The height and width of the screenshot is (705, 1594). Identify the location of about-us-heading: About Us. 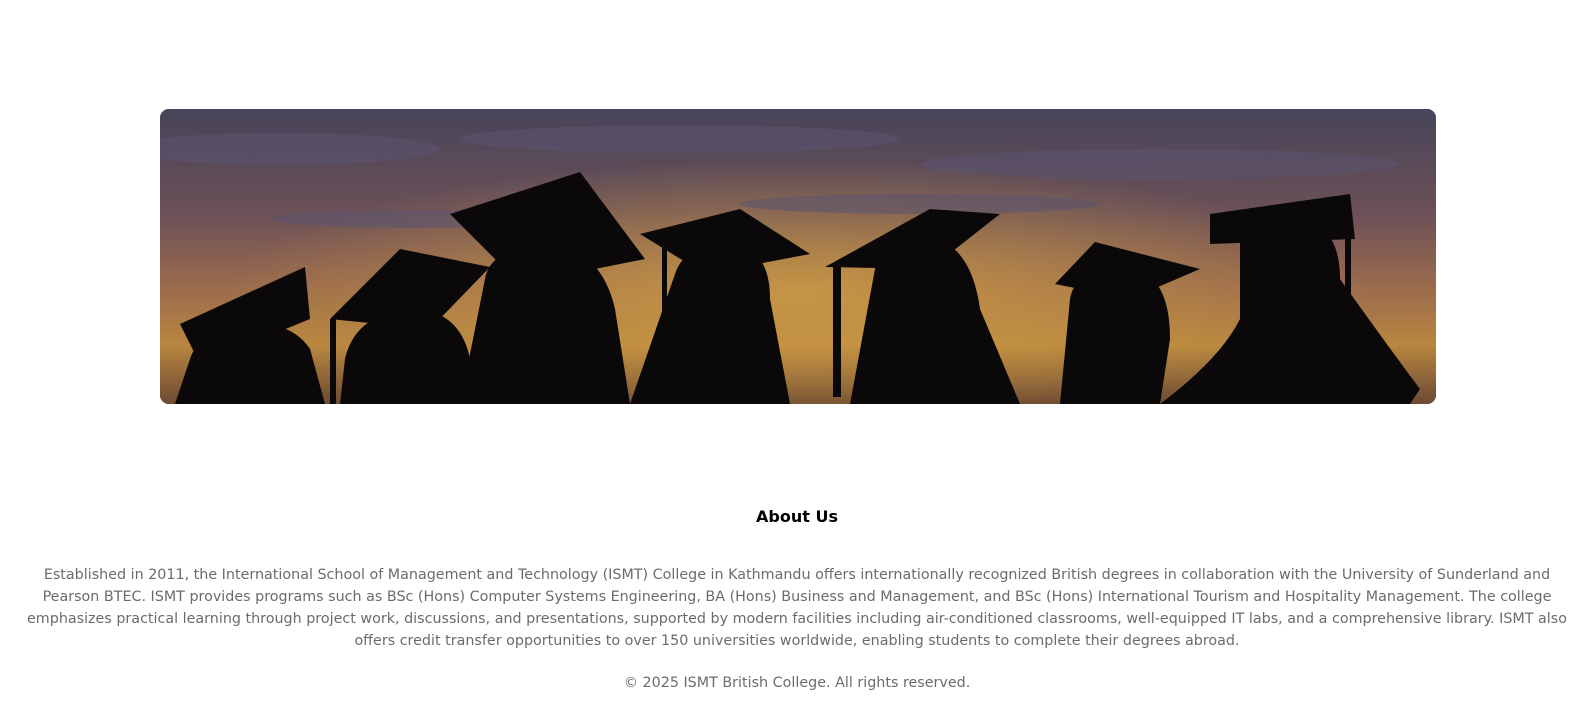
(797, 516).